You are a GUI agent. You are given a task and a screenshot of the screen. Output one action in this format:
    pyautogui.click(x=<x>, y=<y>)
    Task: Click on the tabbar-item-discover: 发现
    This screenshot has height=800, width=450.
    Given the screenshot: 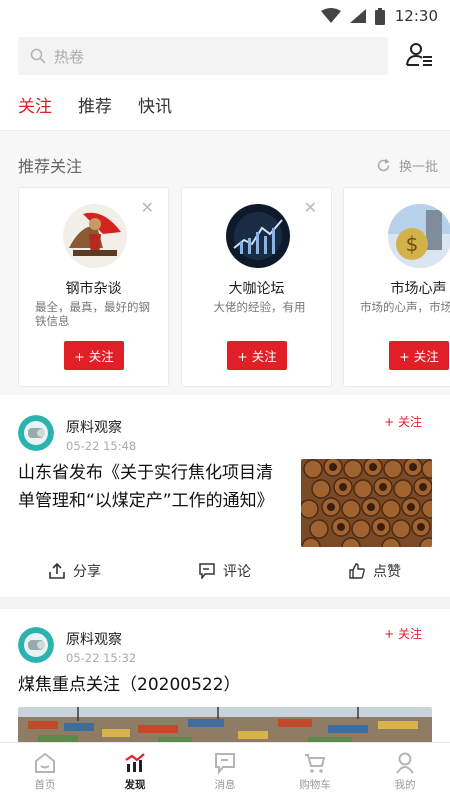 What is the action you would take?
    pyautogui.click(x=135, y=771)
    